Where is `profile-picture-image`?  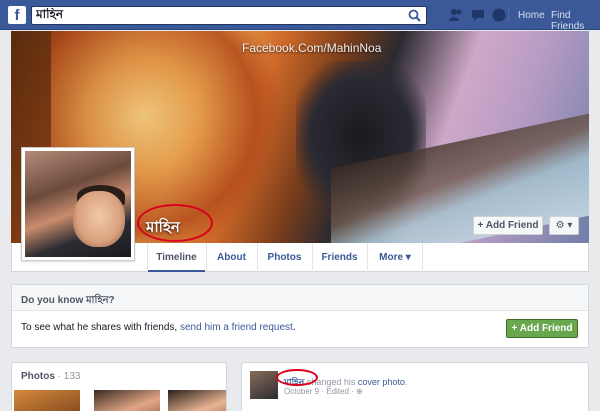
profile-picture-image is located at coordinates (78, 204).